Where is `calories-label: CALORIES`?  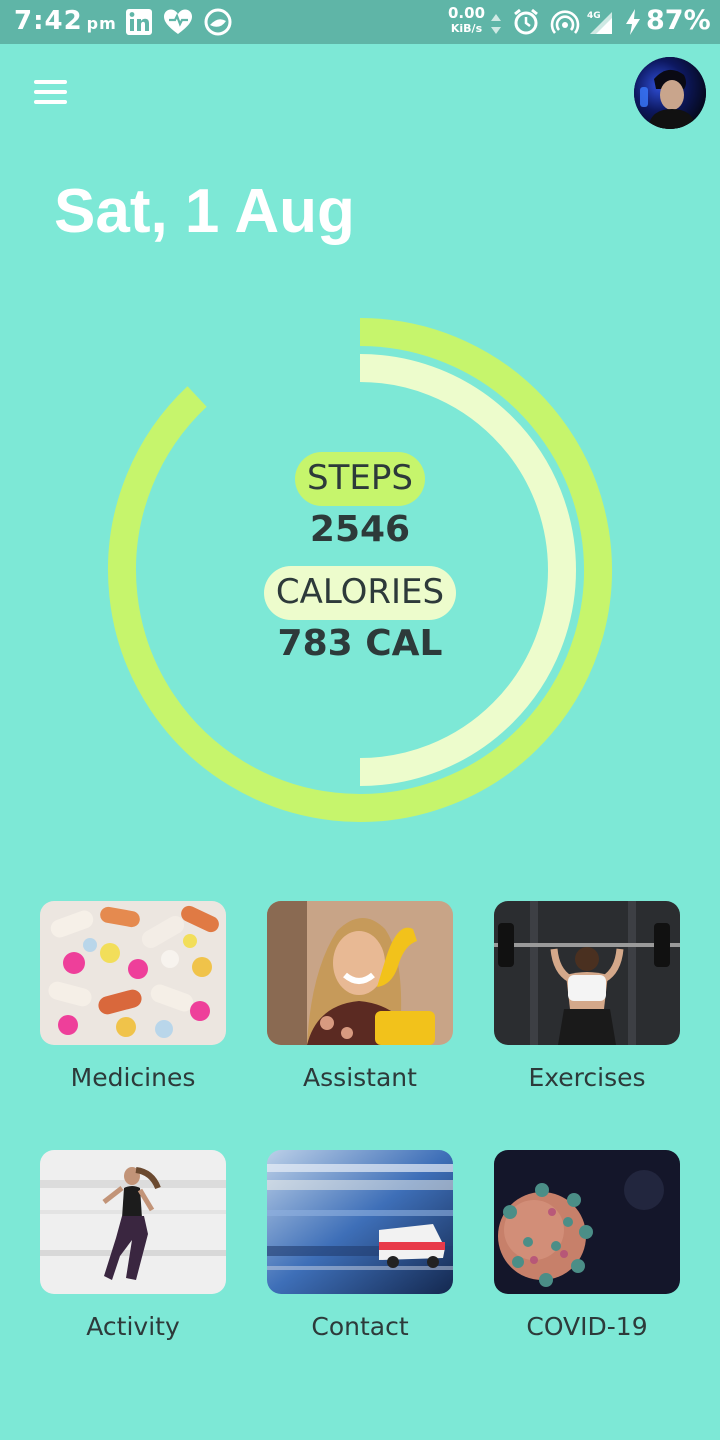 calories-label: CALORIES is located at coordinates (360, 593).